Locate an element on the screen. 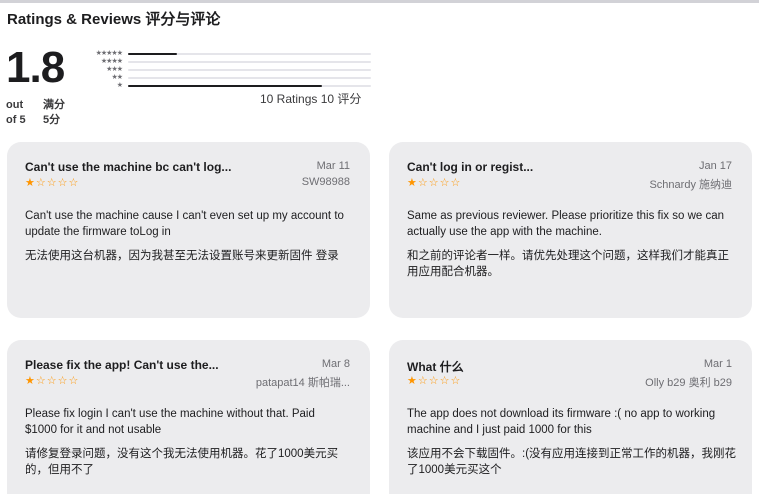  histogram-row-5: ★★★★★ is located at coordinates (228, 54).